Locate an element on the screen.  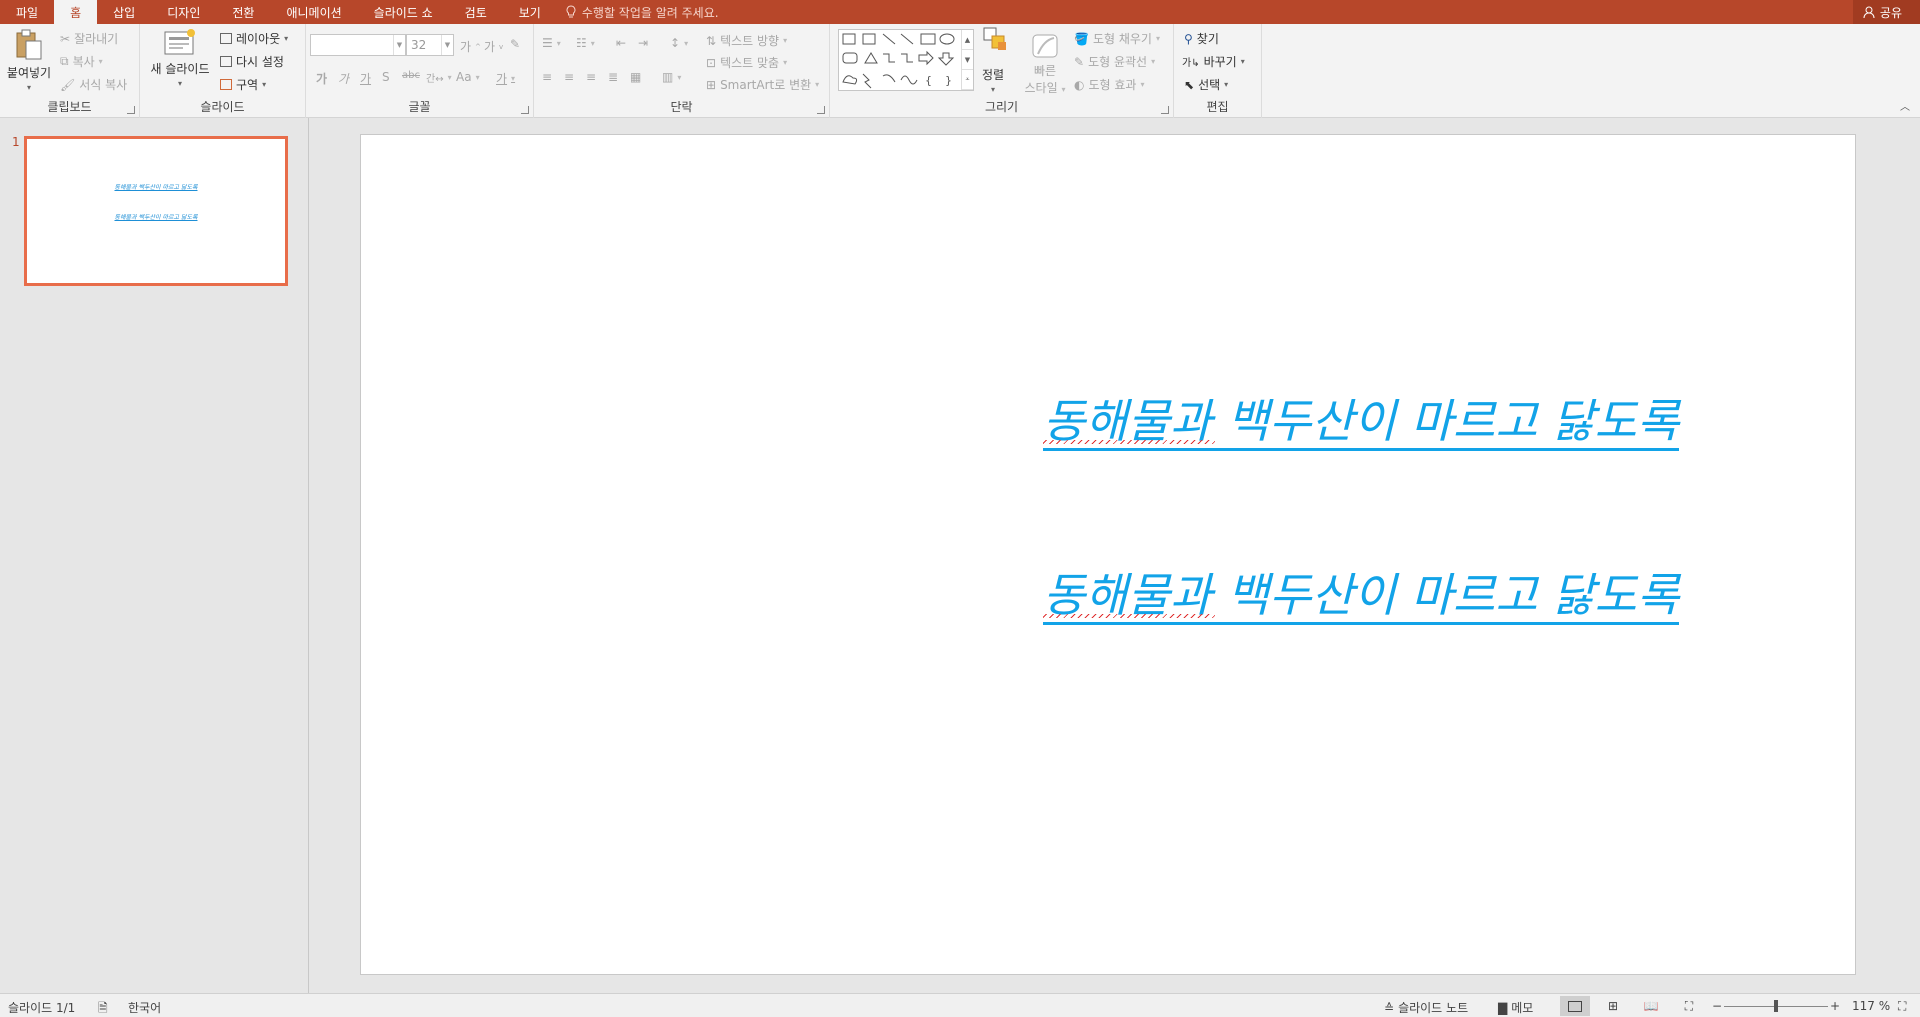
tab-home: 홈 is located at coordinates (76, 12).